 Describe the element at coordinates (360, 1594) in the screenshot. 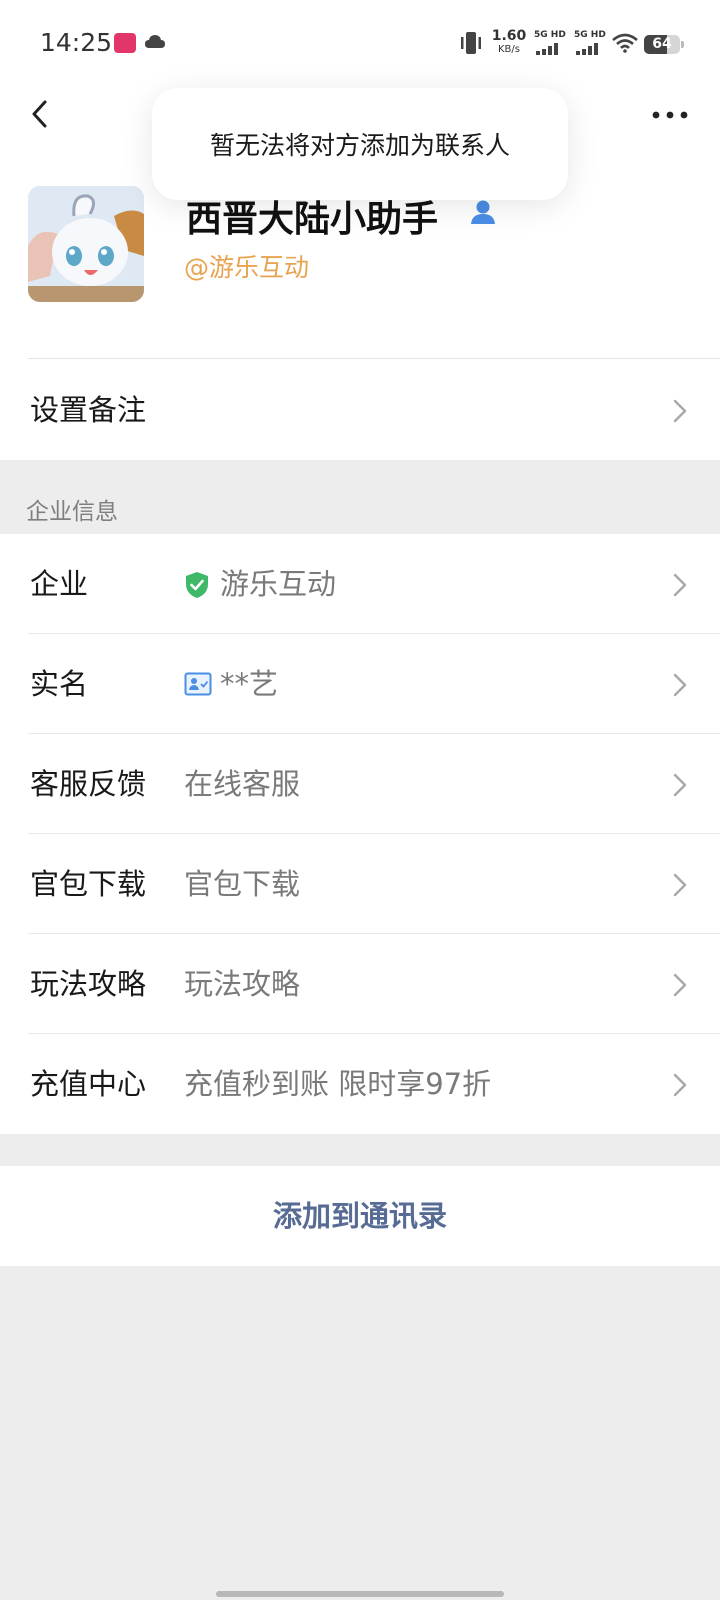

I see `home-indicator` at that location.